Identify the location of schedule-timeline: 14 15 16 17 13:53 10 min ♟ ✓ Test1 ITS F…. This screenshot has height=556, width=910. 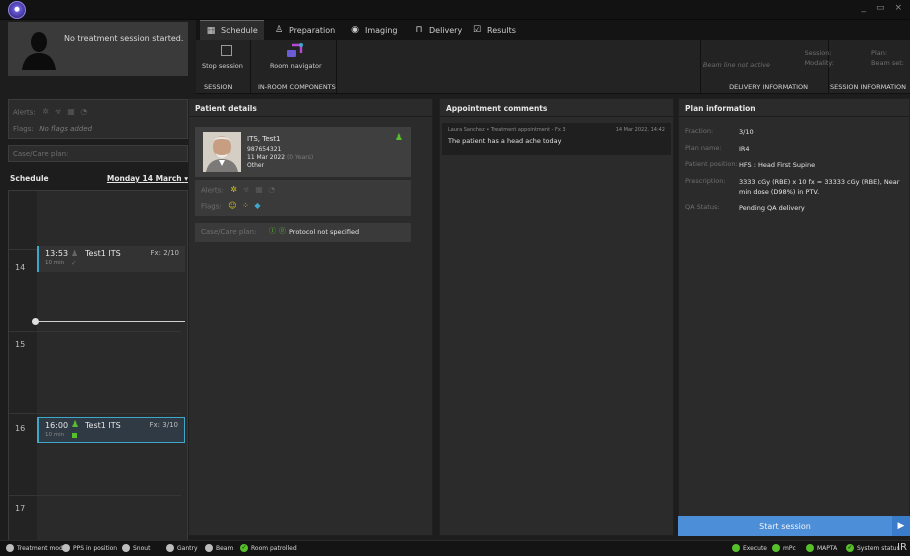
(98, 371).